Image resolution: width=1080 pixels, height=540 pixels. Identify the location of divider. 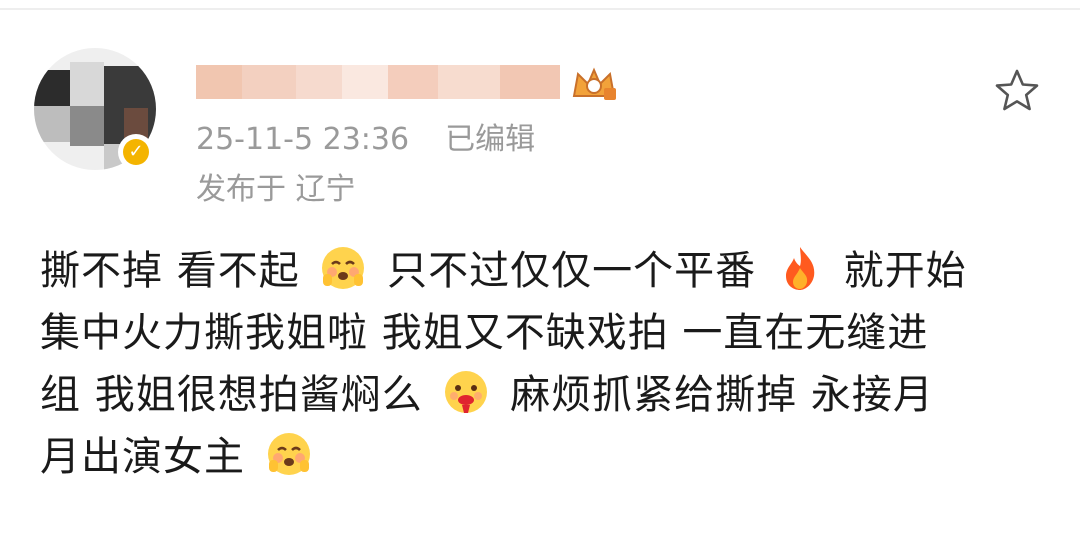
(540, 9).